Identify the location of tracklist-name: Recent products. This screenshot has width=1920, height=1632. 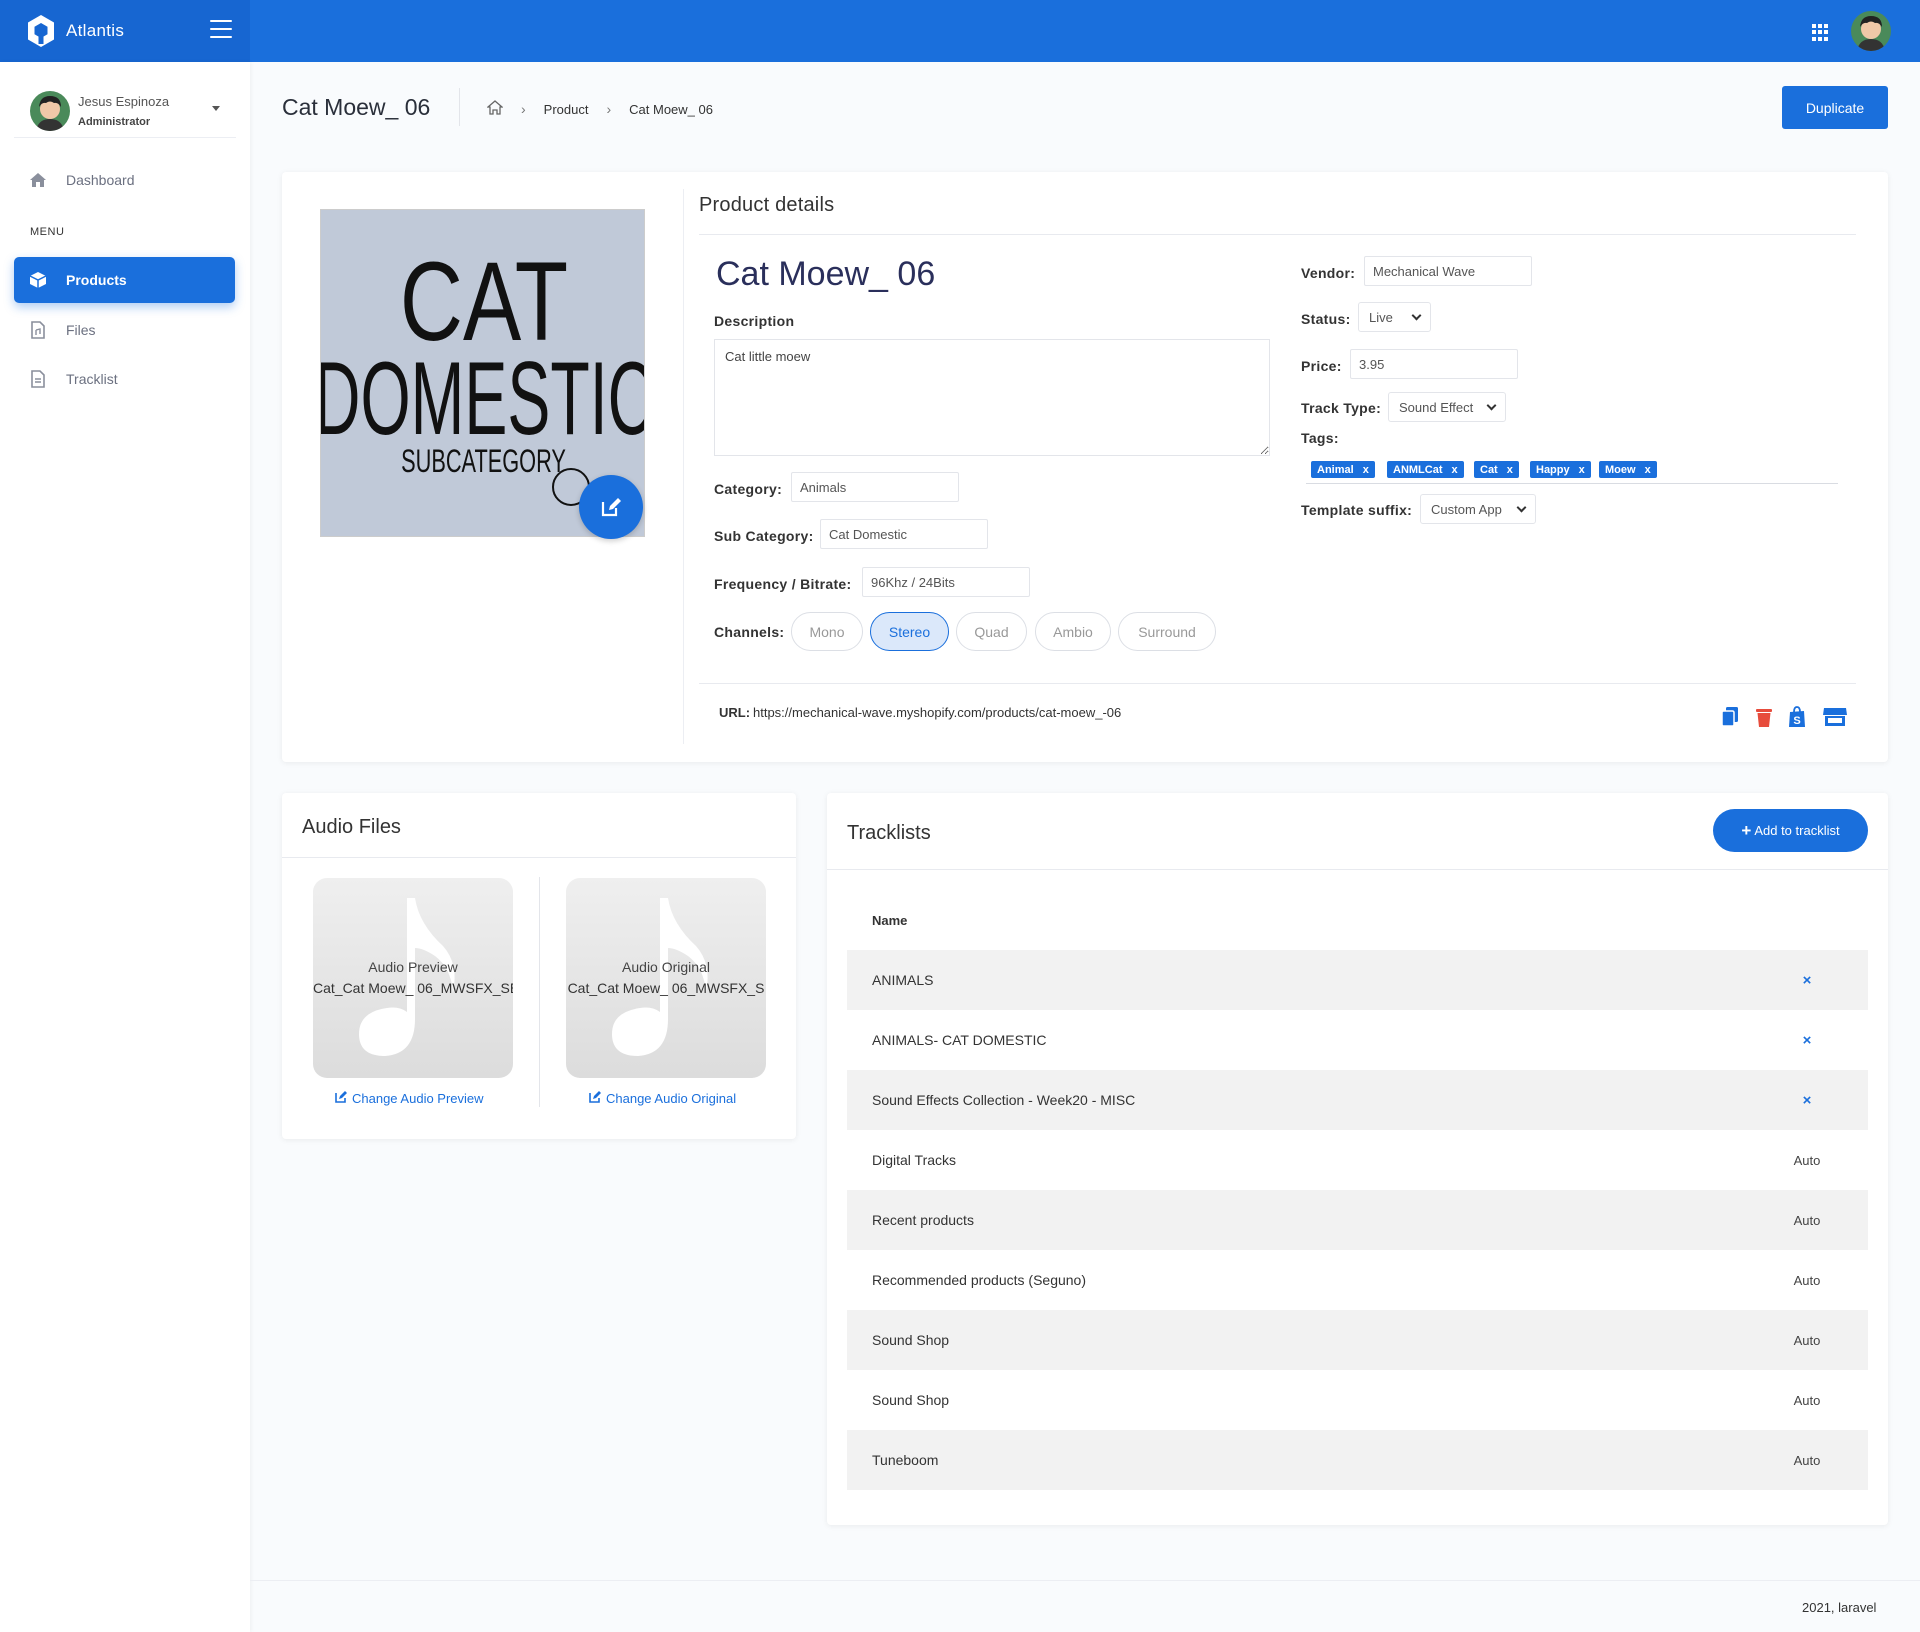
(923, 1220).